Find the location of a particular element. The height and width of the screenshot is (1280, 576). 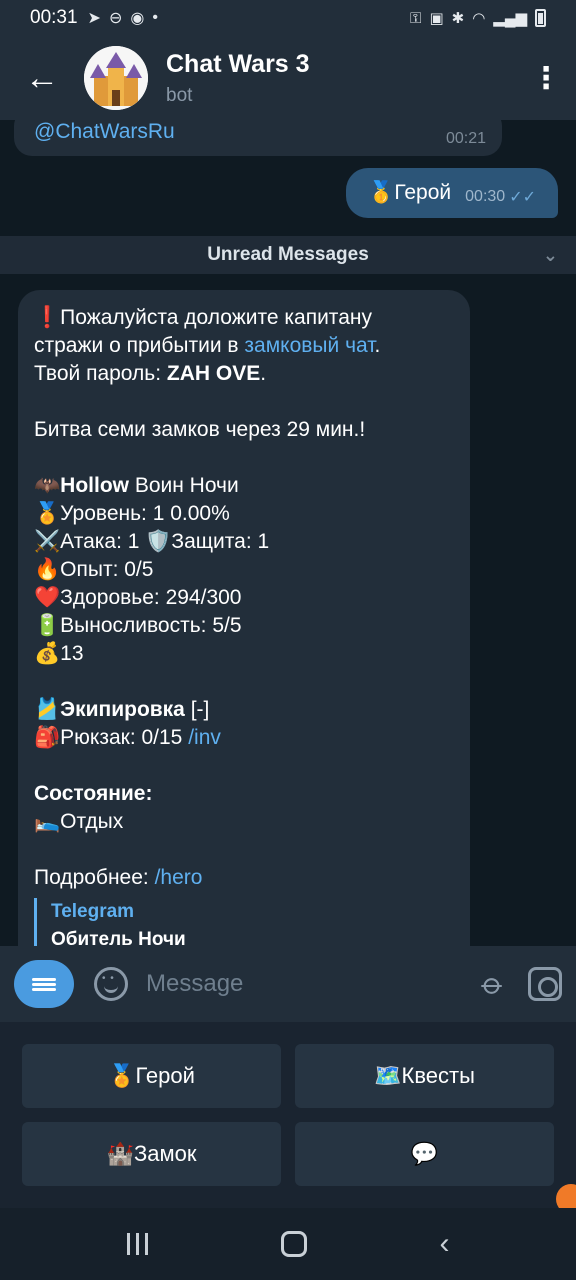

unread-label: Unread Messages is located at coordinates (288, 254).